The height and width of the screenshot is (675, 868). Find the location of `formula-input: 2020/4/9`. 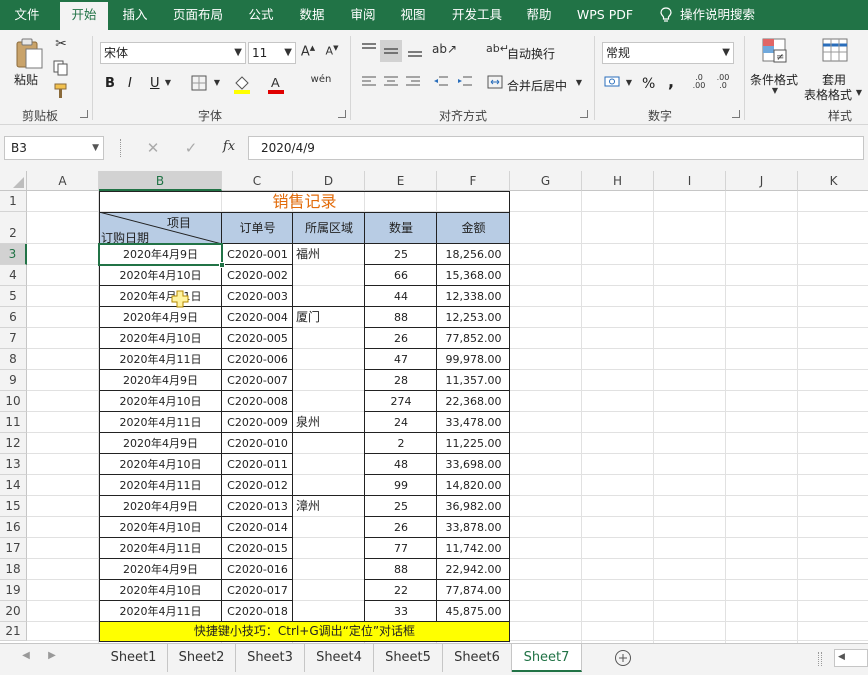

formula-input: 2020/4/9 is located at coordinates (556, 148).